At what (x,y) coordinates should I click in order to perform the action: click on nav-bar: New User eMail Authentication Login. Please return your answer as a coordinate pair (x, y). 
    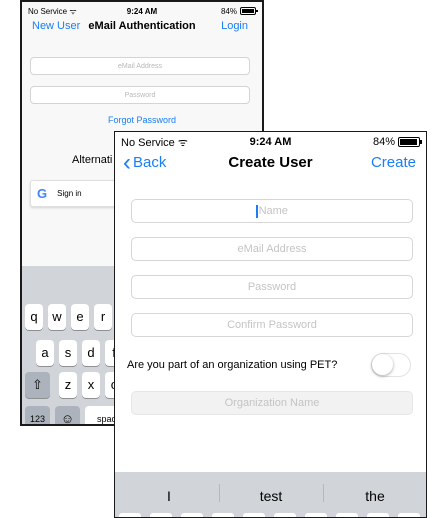
    Looking at the image, I should click on (142, 31).